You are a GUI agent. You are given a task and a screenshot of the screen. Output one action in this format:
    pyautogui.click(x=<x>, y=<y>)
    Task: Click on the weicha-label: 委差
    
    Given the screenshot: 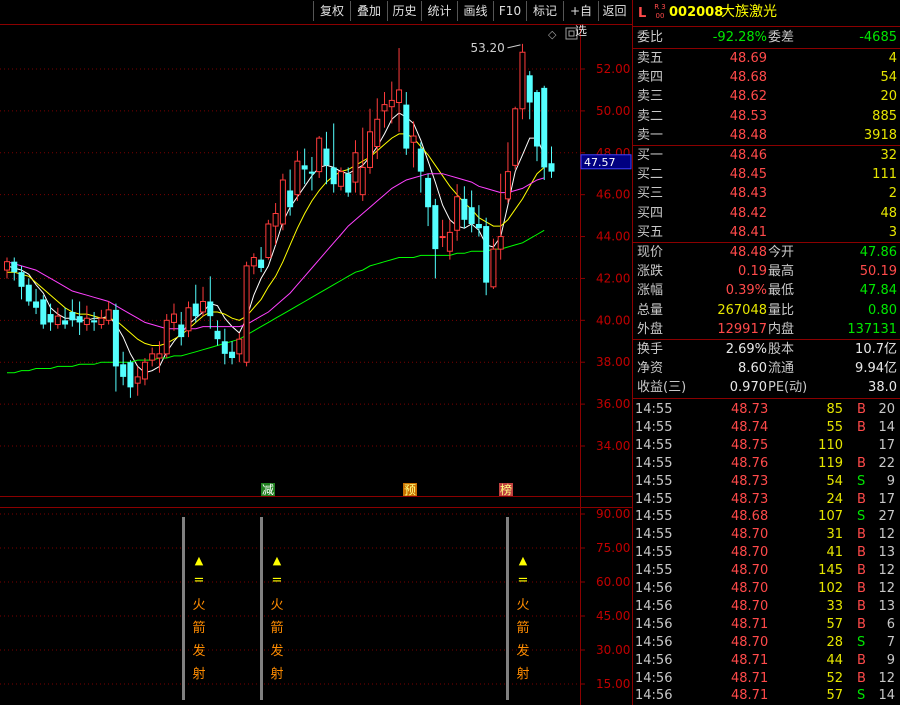 What is the action you would take?
    pyautogui.click(x=781, y=37)
    